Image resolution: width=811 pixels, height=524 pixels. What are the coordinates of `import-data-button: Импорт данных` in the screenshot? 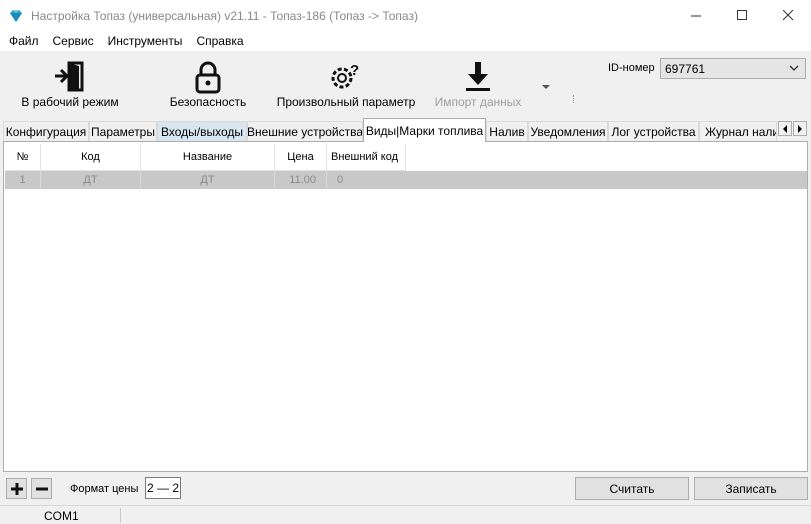 It's located at (478, 84).